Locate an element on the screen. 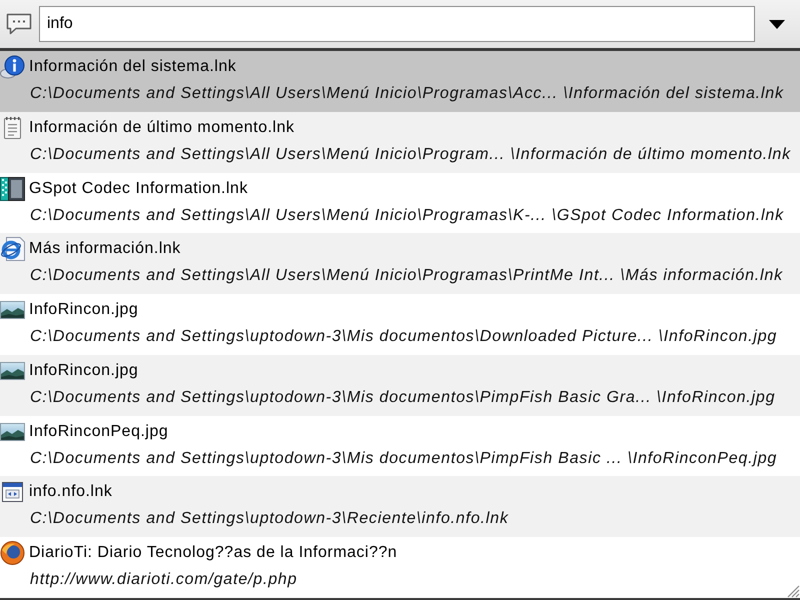  result-title: info.nfo.lnk is located at coordinates (70, 492).